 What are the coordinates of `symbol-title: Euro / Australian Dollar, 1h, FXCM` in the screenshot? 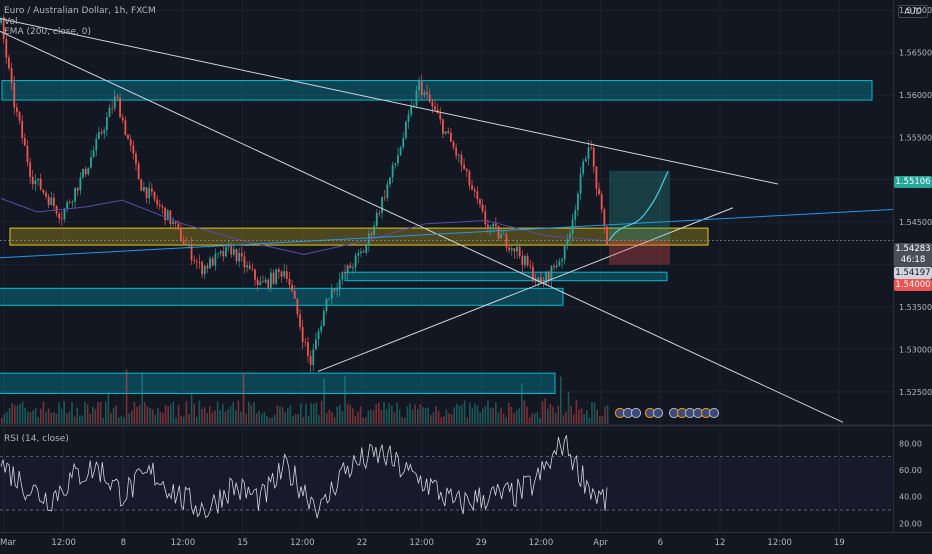 It's located at (80, 11).